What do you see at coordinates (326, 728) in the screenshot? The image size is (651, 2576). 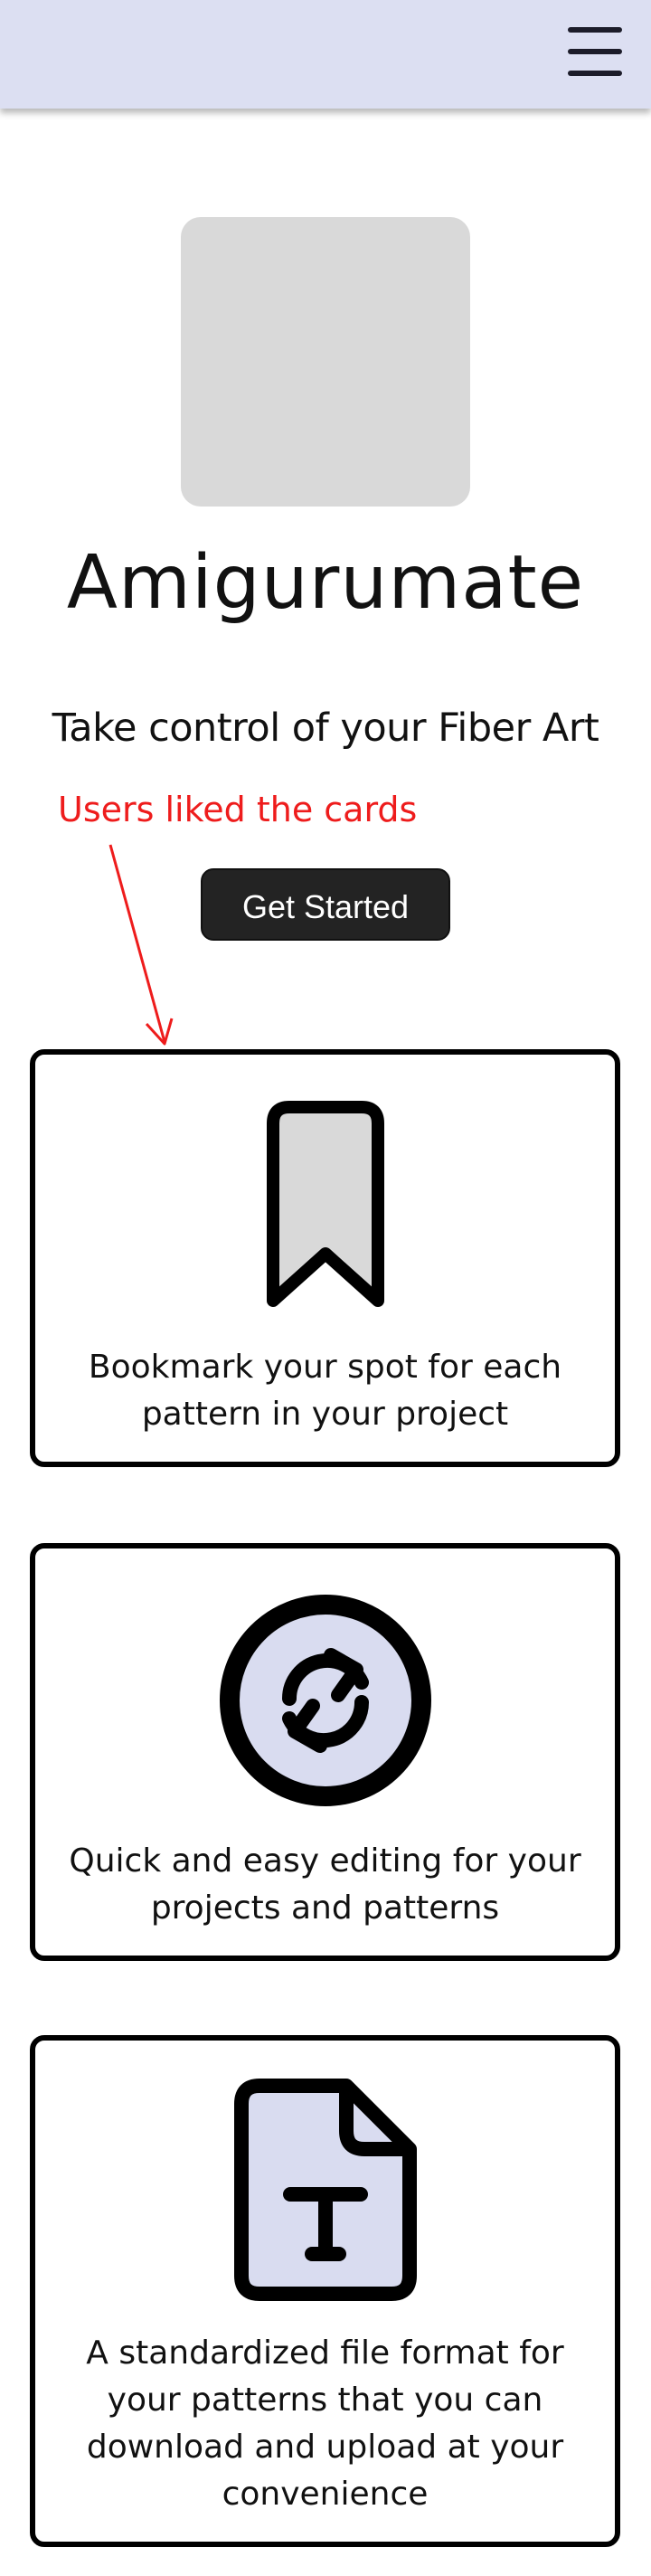 I see `tagline: Take control of your Fiber Art` at bounding box center [326, 728].